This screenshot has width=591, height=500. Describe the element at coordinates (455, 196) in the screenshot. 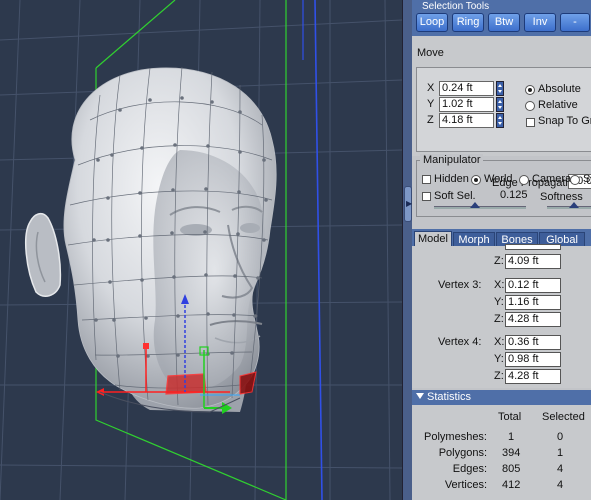

I see `soft-selection-label: Soft Sel.` at that location.